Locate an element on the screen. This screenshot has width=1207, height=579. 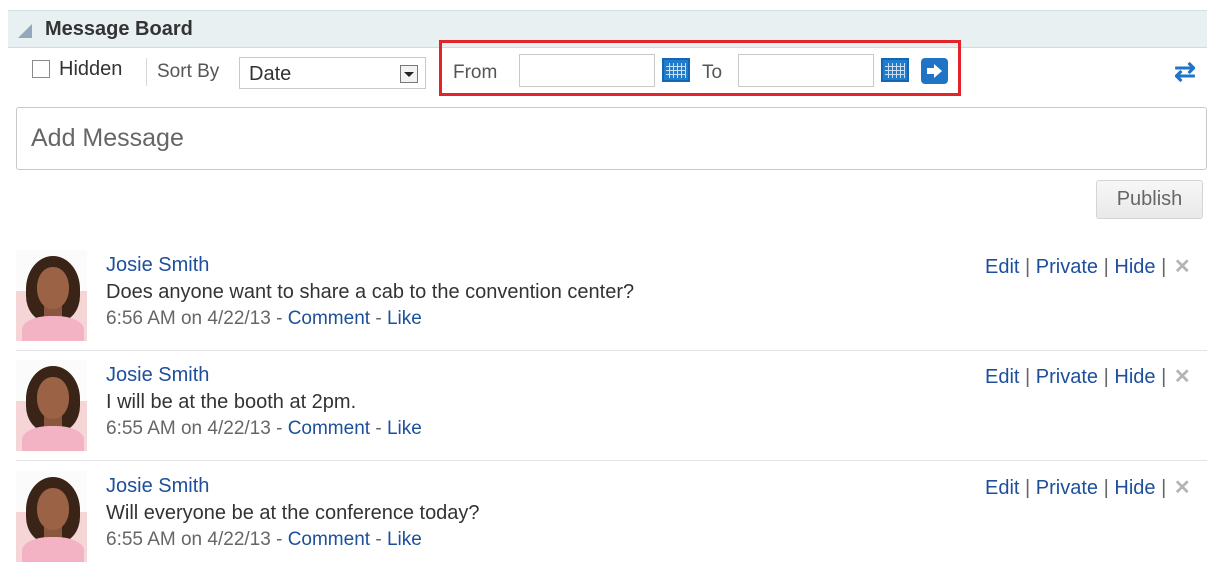
toolbar-divider is located at coordinates (146, 72).